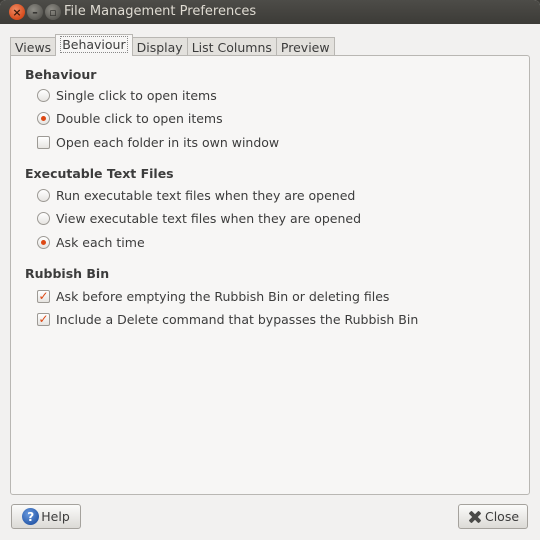 Image resolution: width=540 pixels, height=540 pixels. I want to click on tab-preview: Preview, so click(305, 46).